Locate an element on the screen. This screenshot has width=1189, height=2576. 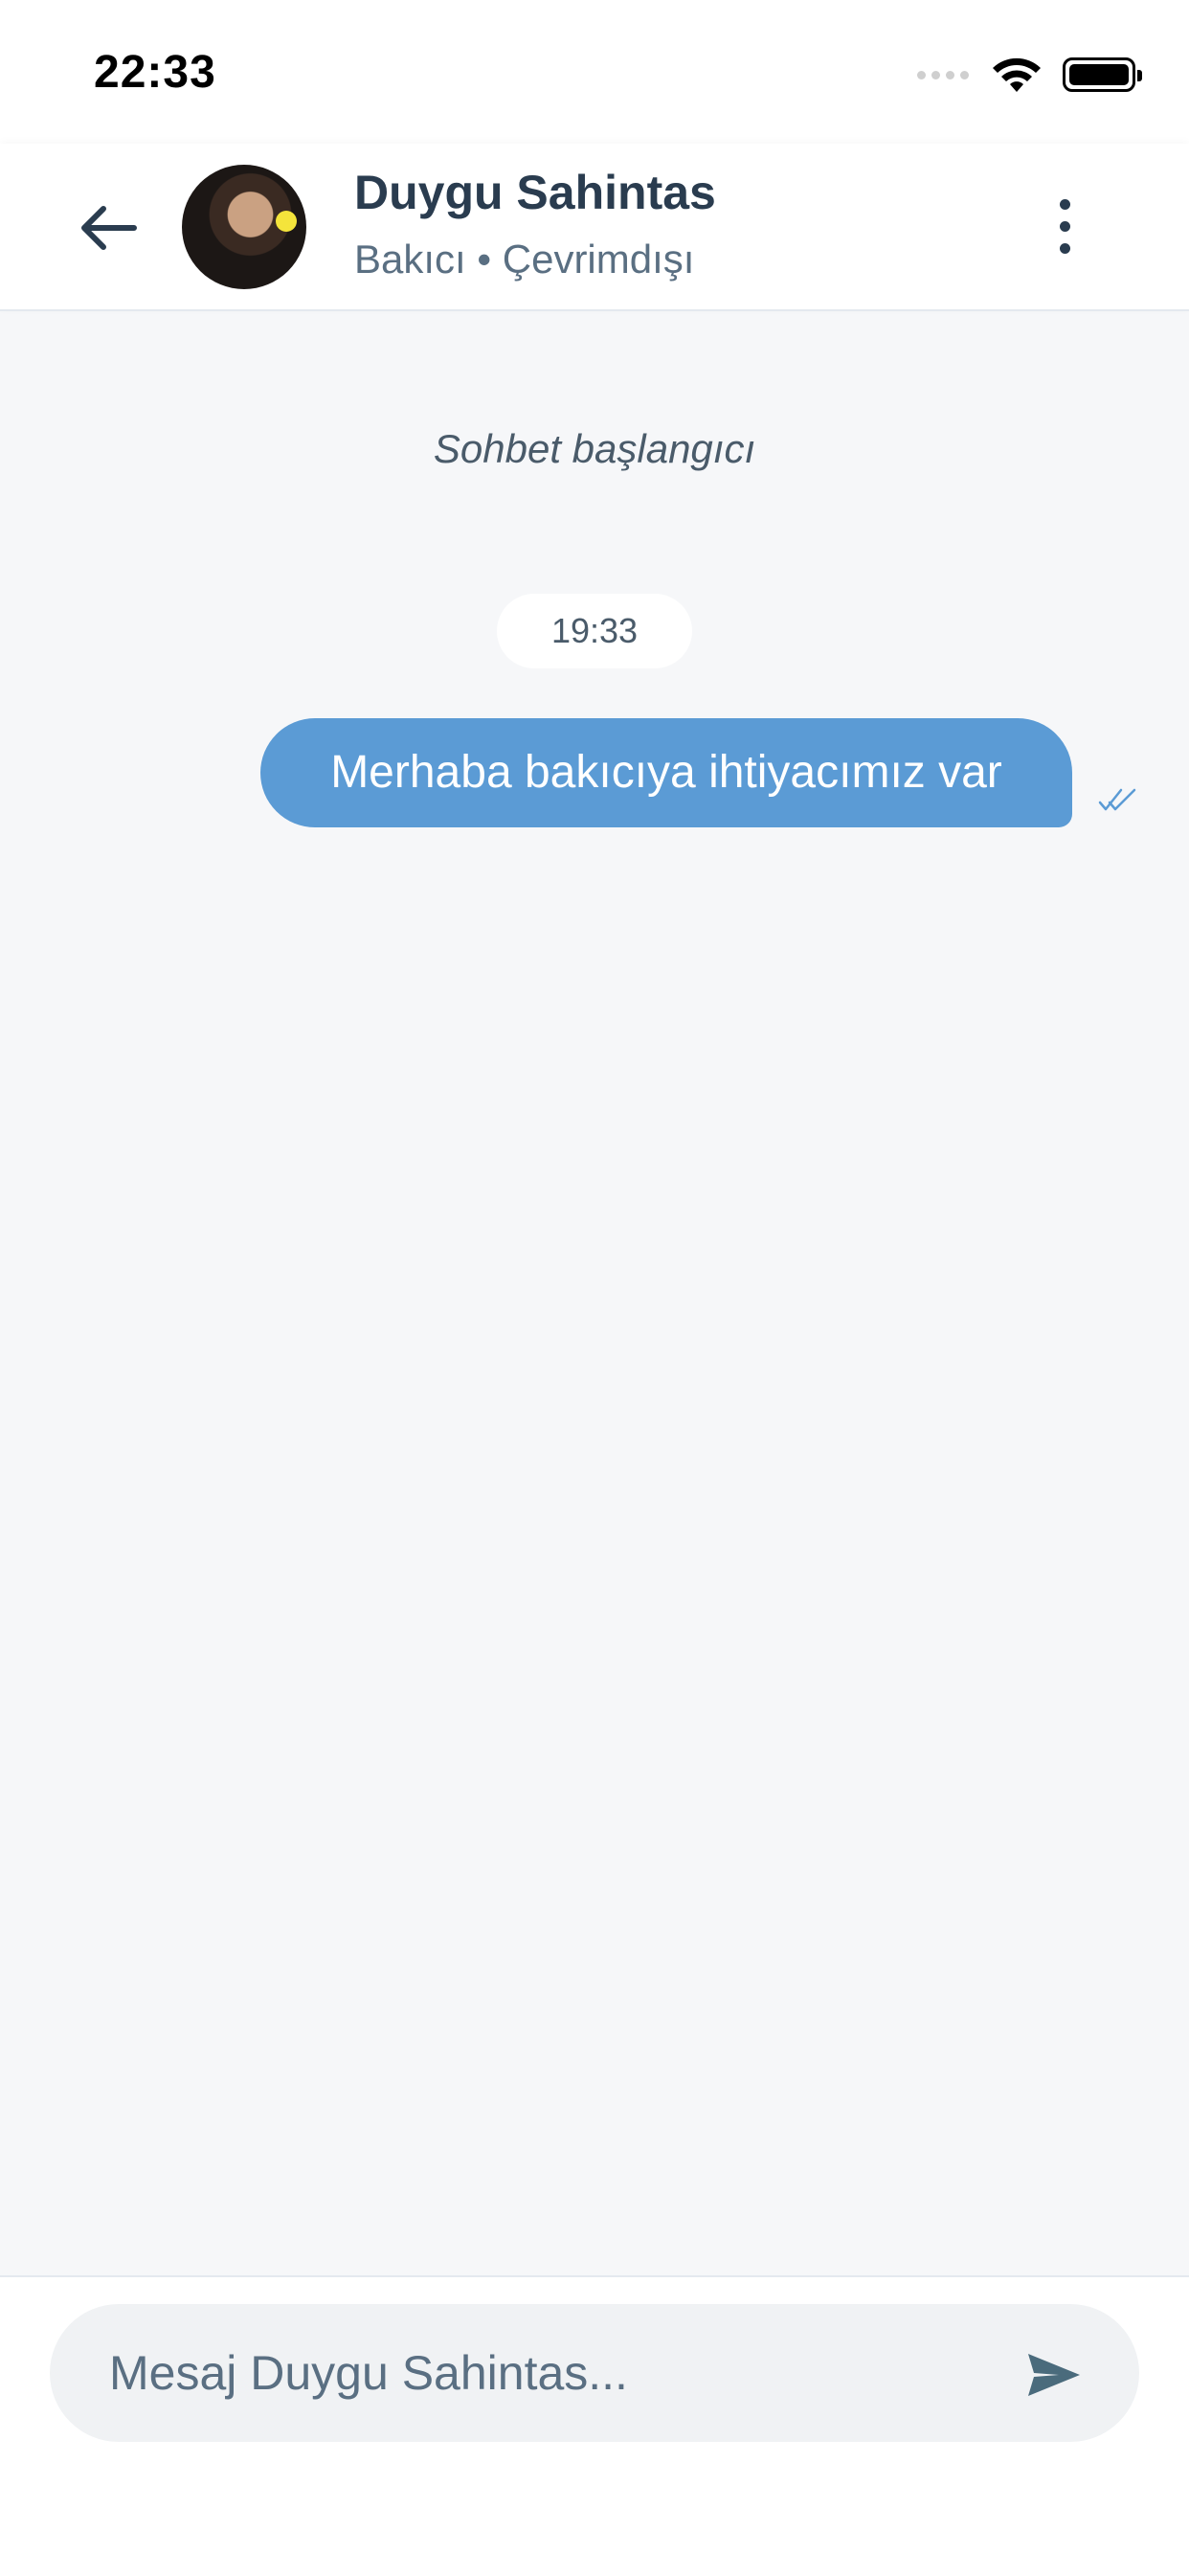
contact-avatar is located at coordinates (244, 227).